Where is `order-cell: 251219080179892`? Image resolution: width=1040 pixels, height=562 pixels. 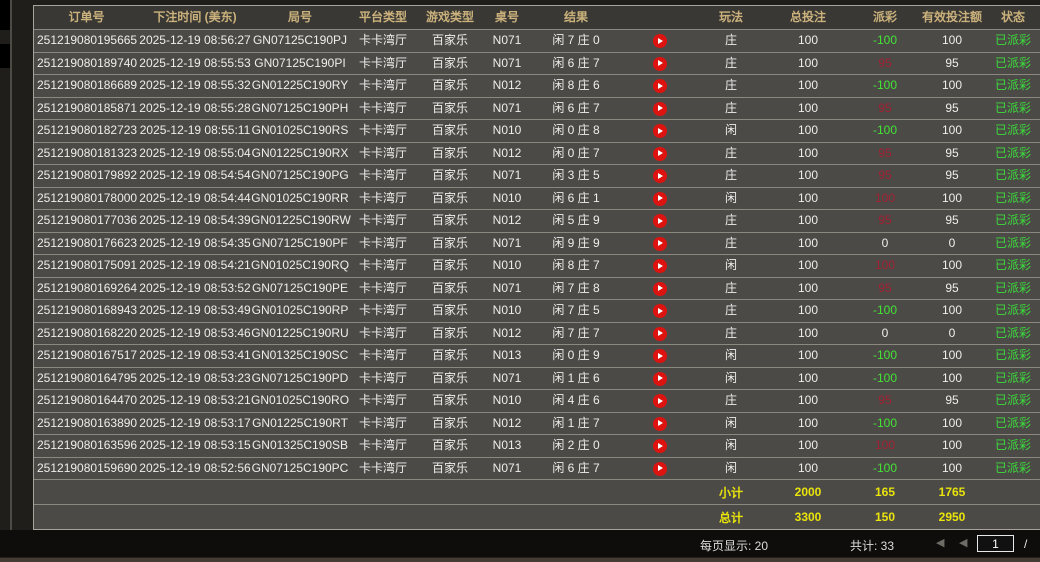
order-cell: 251219080179892 is located at coordinates (87, 175).